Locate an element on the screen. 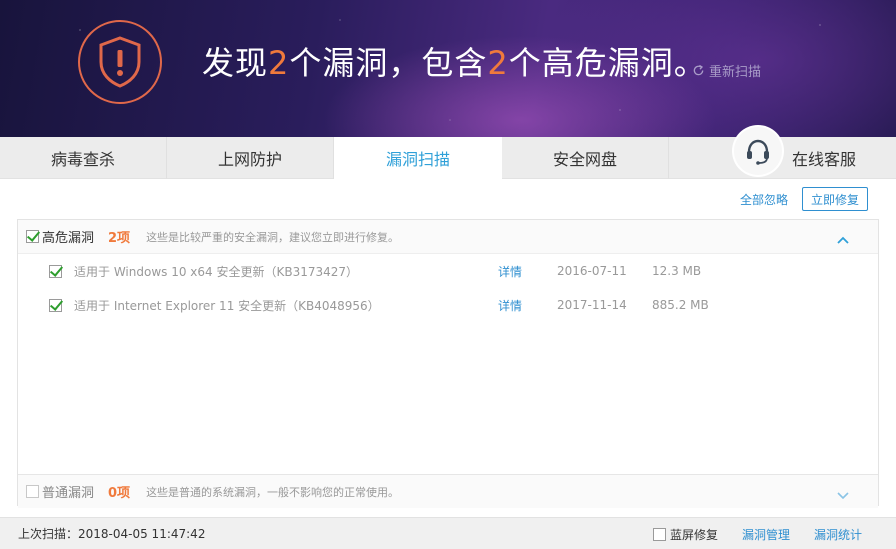 The image size is (896, 549). bluescreen-fix-checkbox is located at coordinates (659, 534).